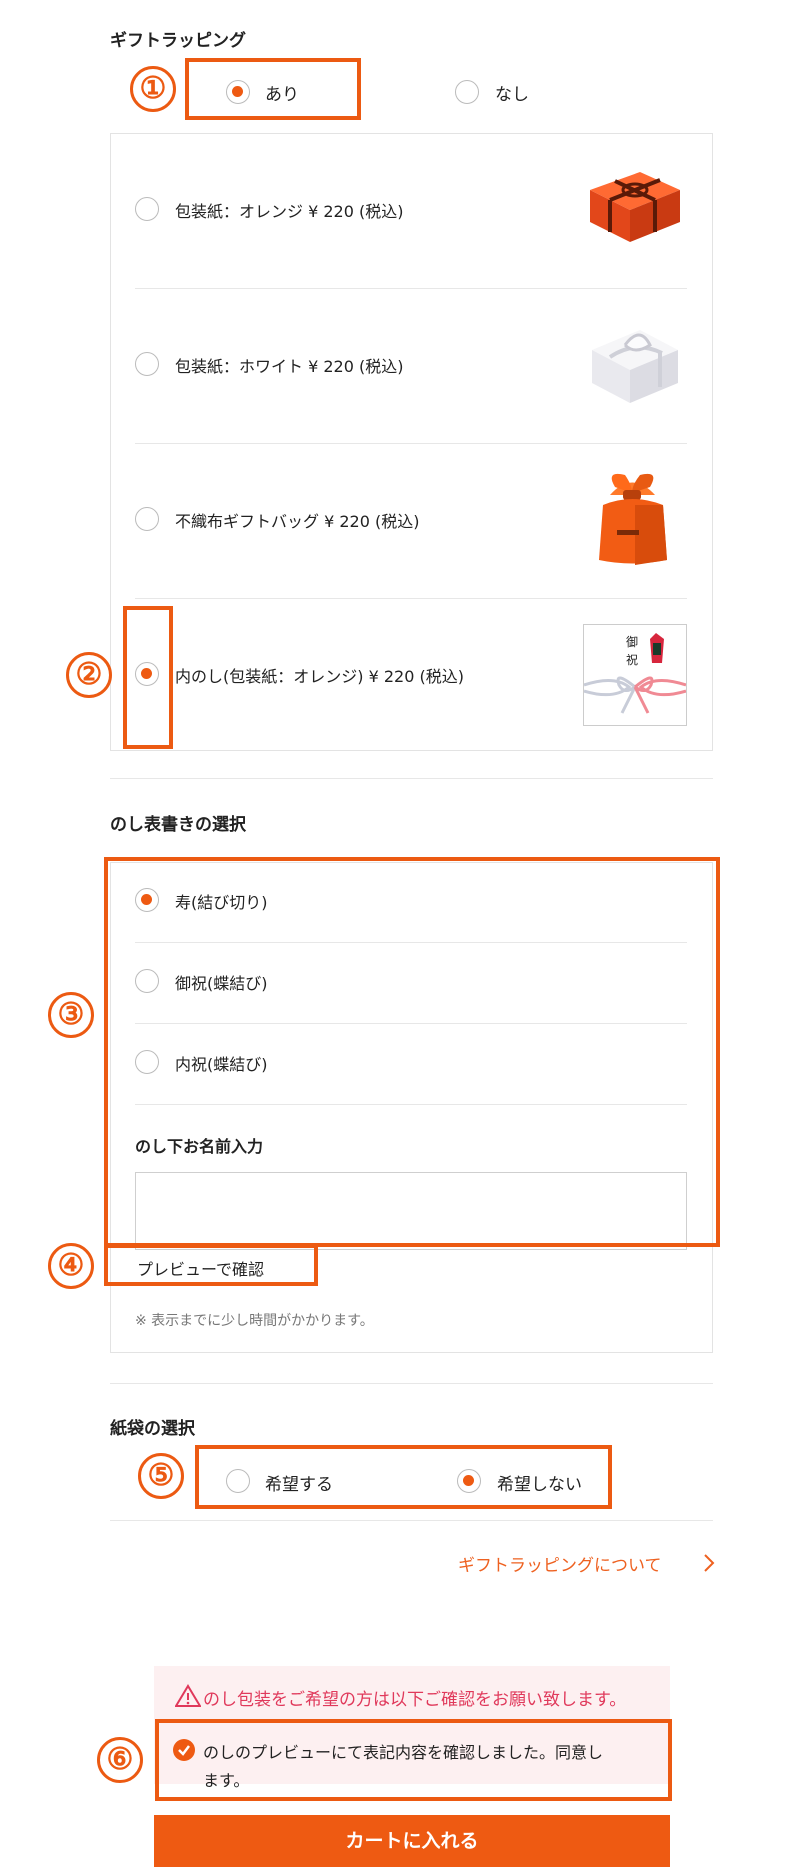  I want to click on style-white-label: 包装紙：ホワイト ¥ 220 (税込), so click(289, 365).